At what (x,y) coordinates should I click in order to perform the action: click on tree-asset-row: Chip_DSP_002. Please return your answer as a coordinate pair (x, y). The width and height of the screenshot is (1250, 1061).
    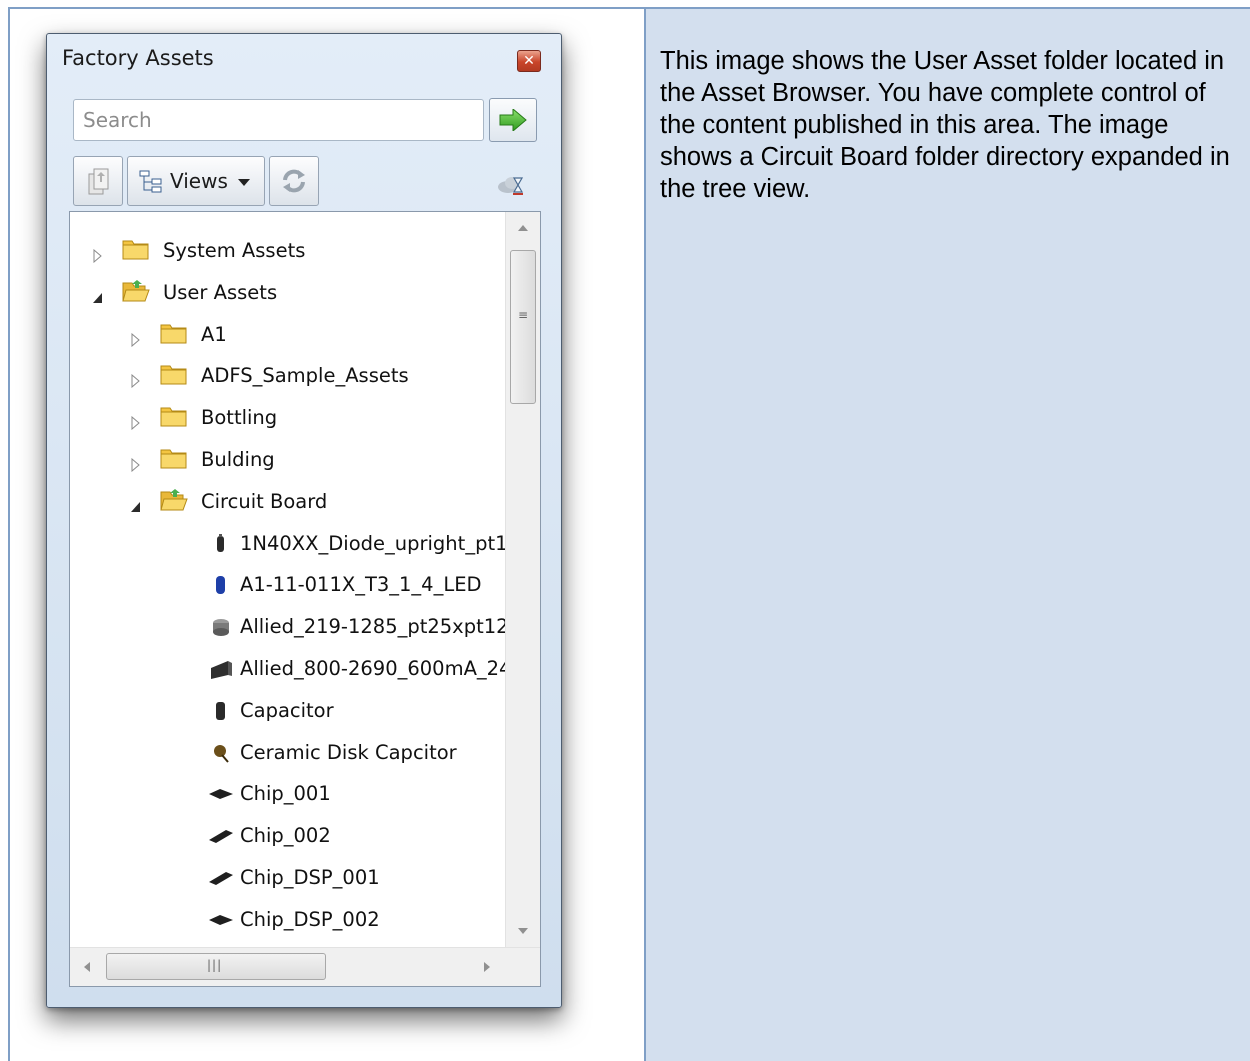
    Looking at the image, I should click on (287, 921).